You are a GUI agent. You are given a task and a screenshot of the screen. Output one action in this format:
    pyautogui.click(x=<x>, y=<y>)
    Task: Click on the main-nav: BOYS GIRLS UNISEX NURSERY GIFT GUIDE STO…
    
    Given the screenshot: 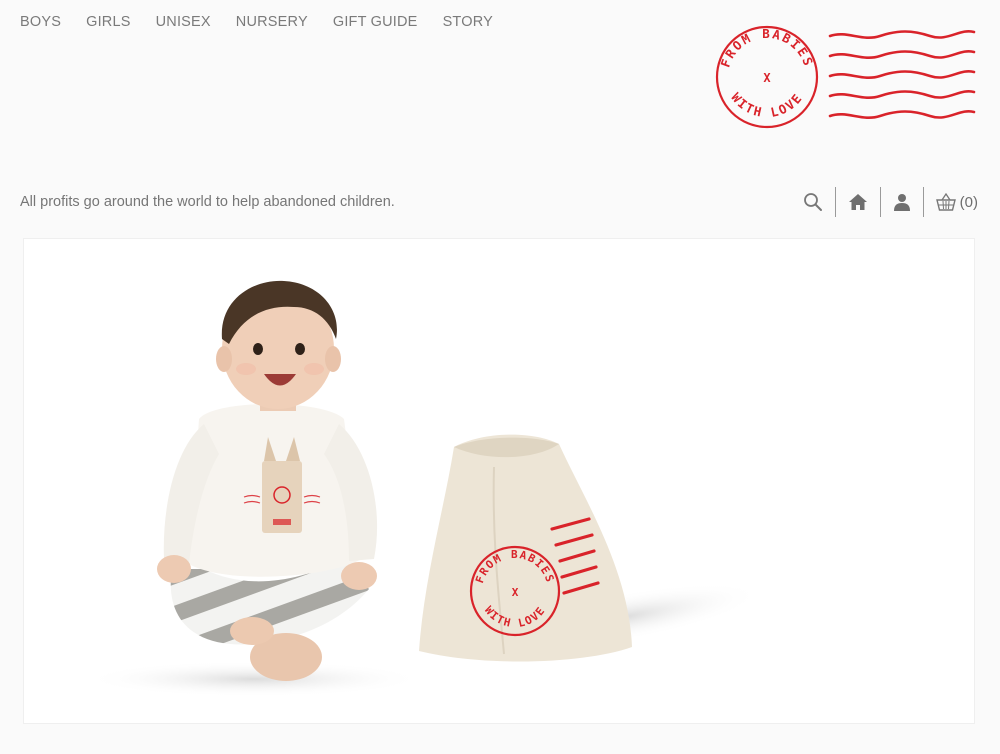 What is the action you would take?
    pyautogui.click(x=269, y=22)
    